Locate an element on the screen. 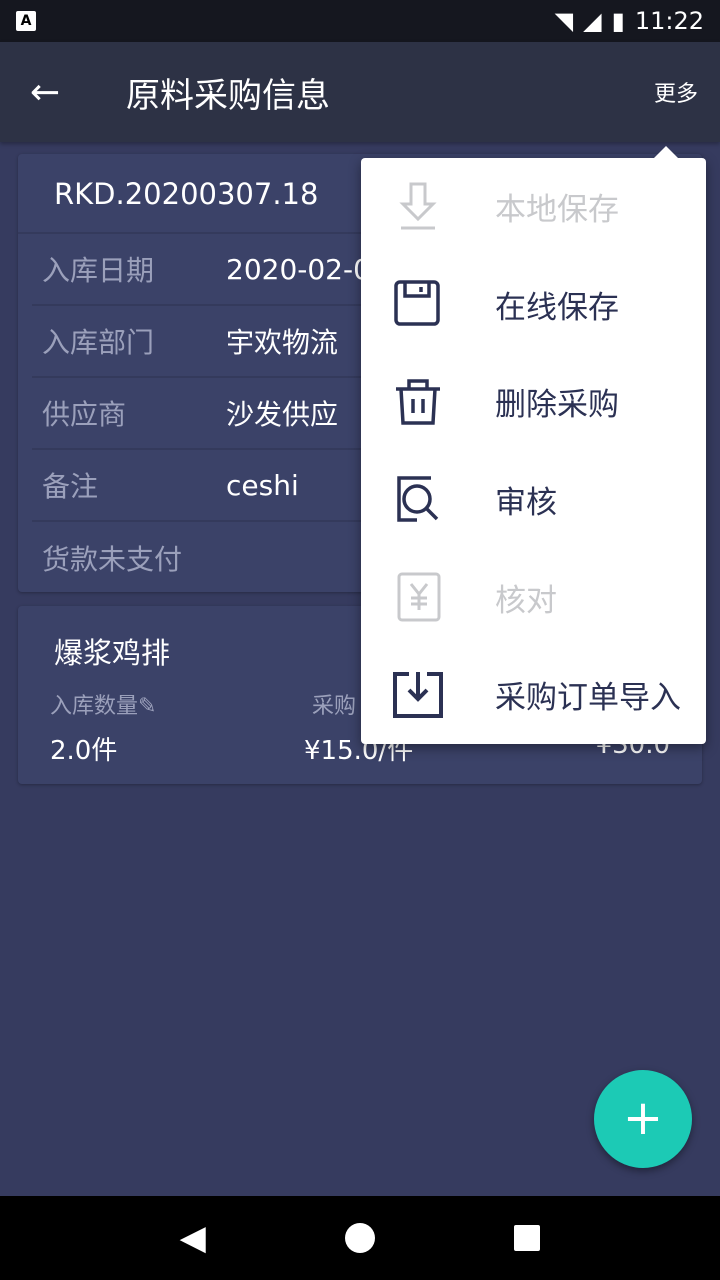 The height and width of the screenshot is (1280, 720). menu-item-label: 审核 is located at coordinates (526, 503).